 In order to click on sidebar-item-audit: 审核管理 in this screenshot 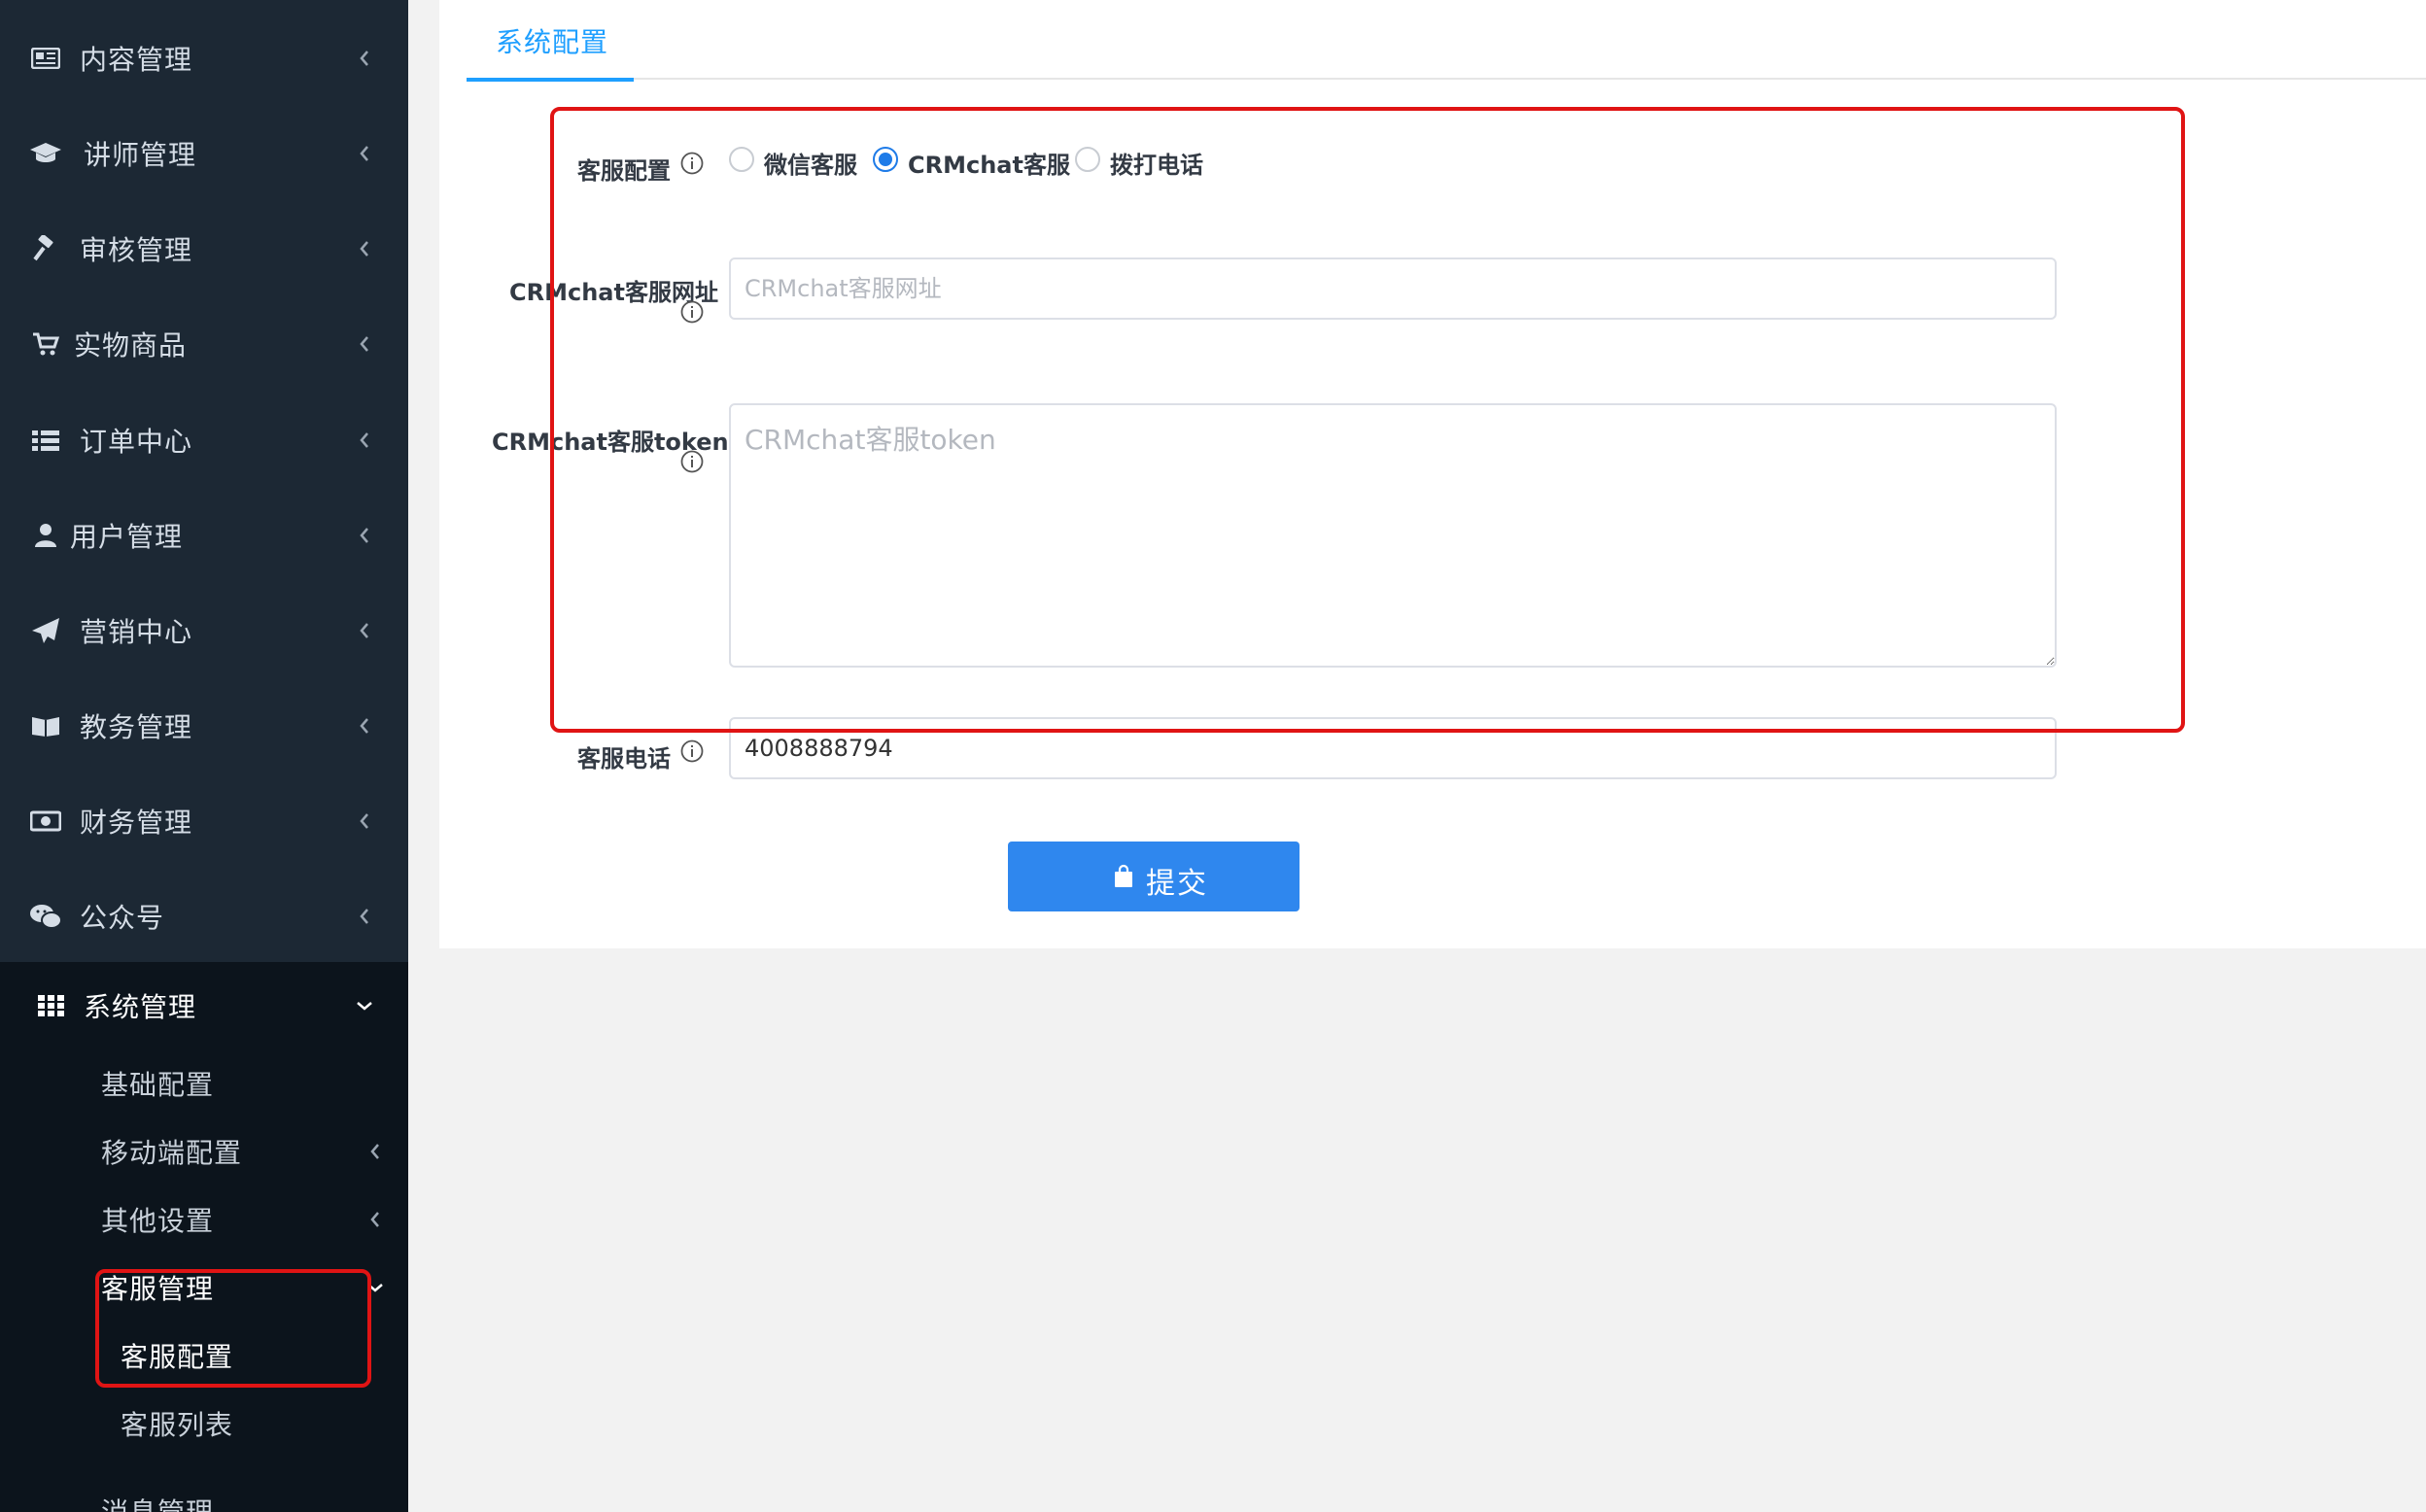, I will do `click(204, 248)`.